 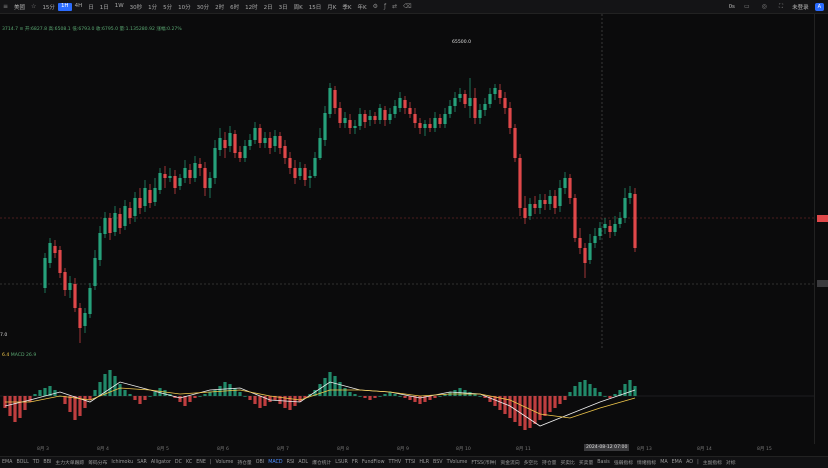 I want to click on indicator-8: Alligator, so click(x=161, y=462).